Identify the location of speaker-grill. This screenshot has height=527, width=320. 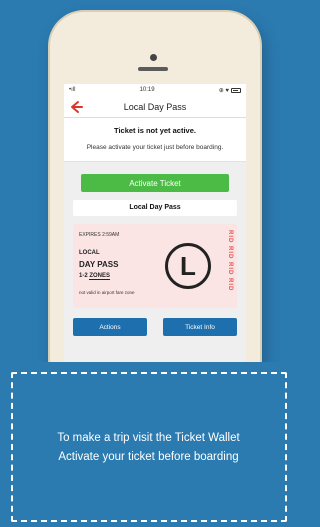
(153, 69).